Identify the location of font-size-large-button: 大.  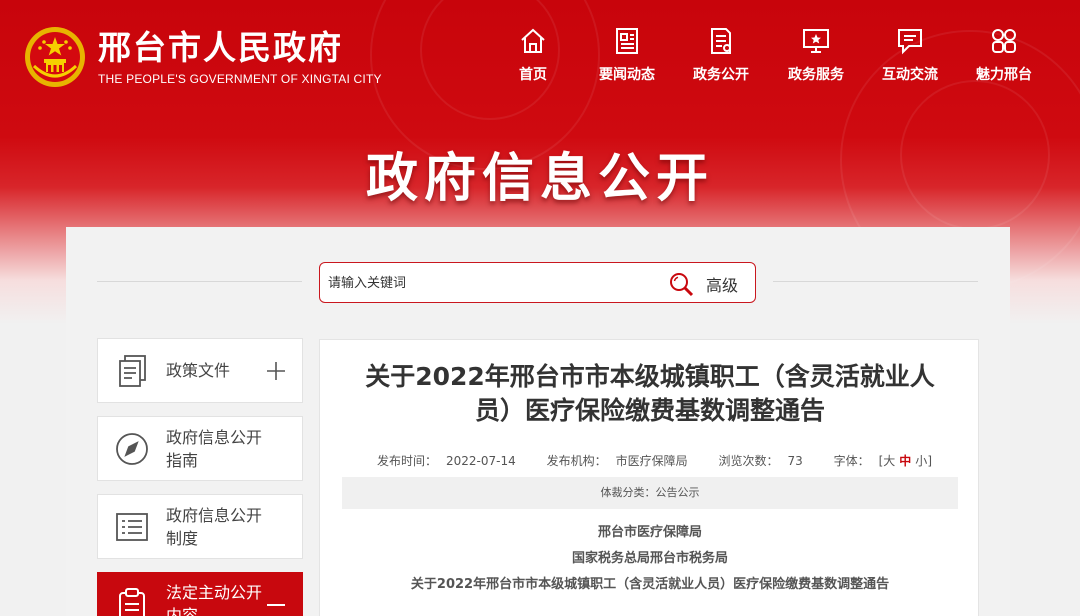
(889, 461).